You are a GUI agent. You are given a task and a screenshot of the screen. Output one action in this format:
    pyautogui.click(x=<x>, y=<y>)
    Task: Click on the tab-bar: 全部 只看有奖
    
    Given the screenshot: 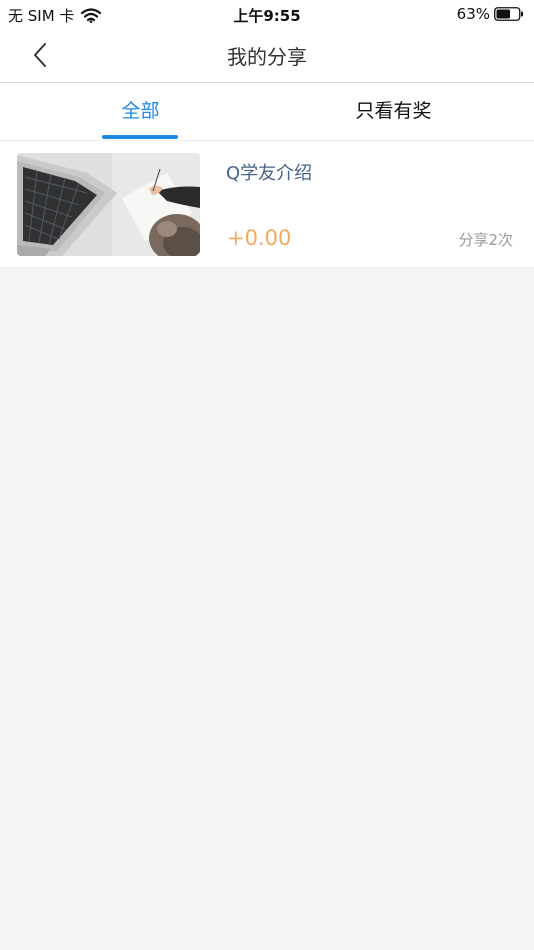 What is the action you would take?
    pyautogui.click(x=267, y=112)
    